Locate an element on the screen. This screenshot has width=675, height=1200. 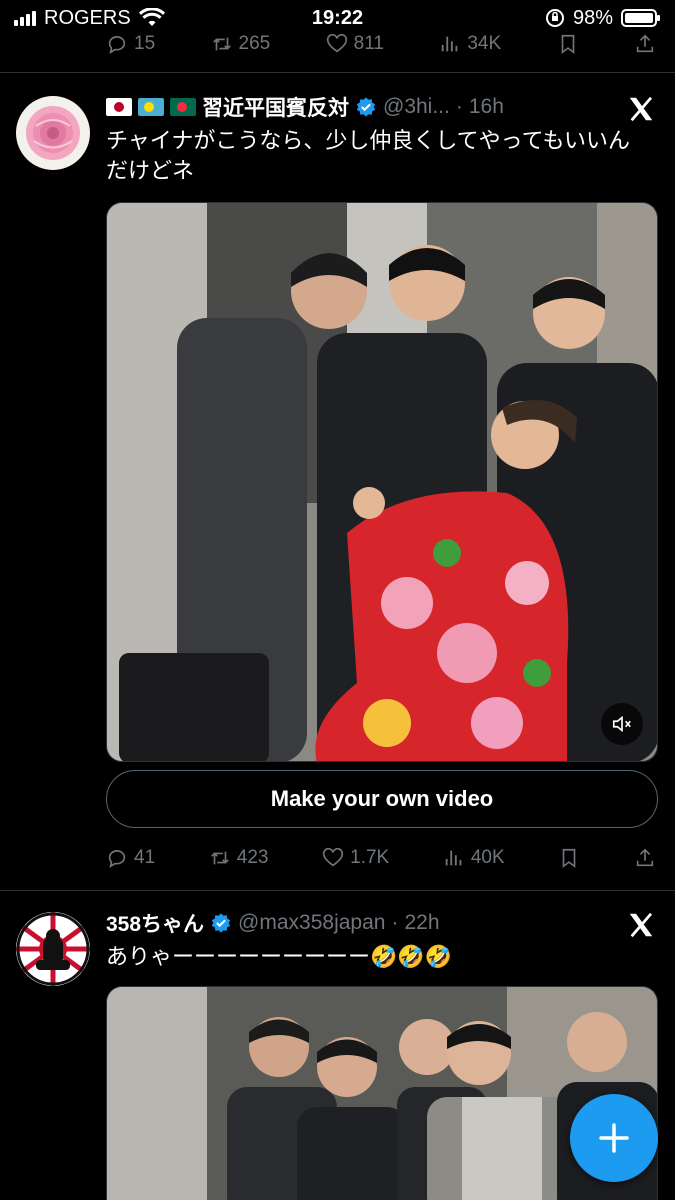
wifi-icon is located at coordinates (151, 17).